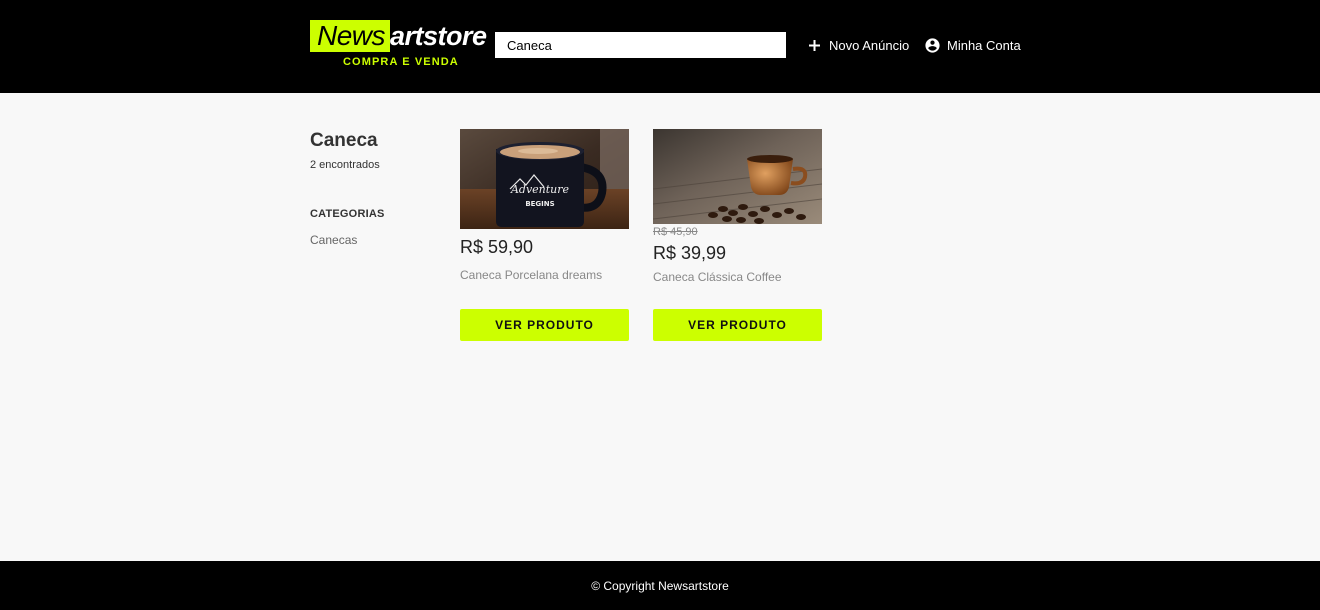 The image size is (1320, 610). Describe the element at coordinates (544, 179) in the screenshot. I see `product-image: Adventure BEGINS` at that location.